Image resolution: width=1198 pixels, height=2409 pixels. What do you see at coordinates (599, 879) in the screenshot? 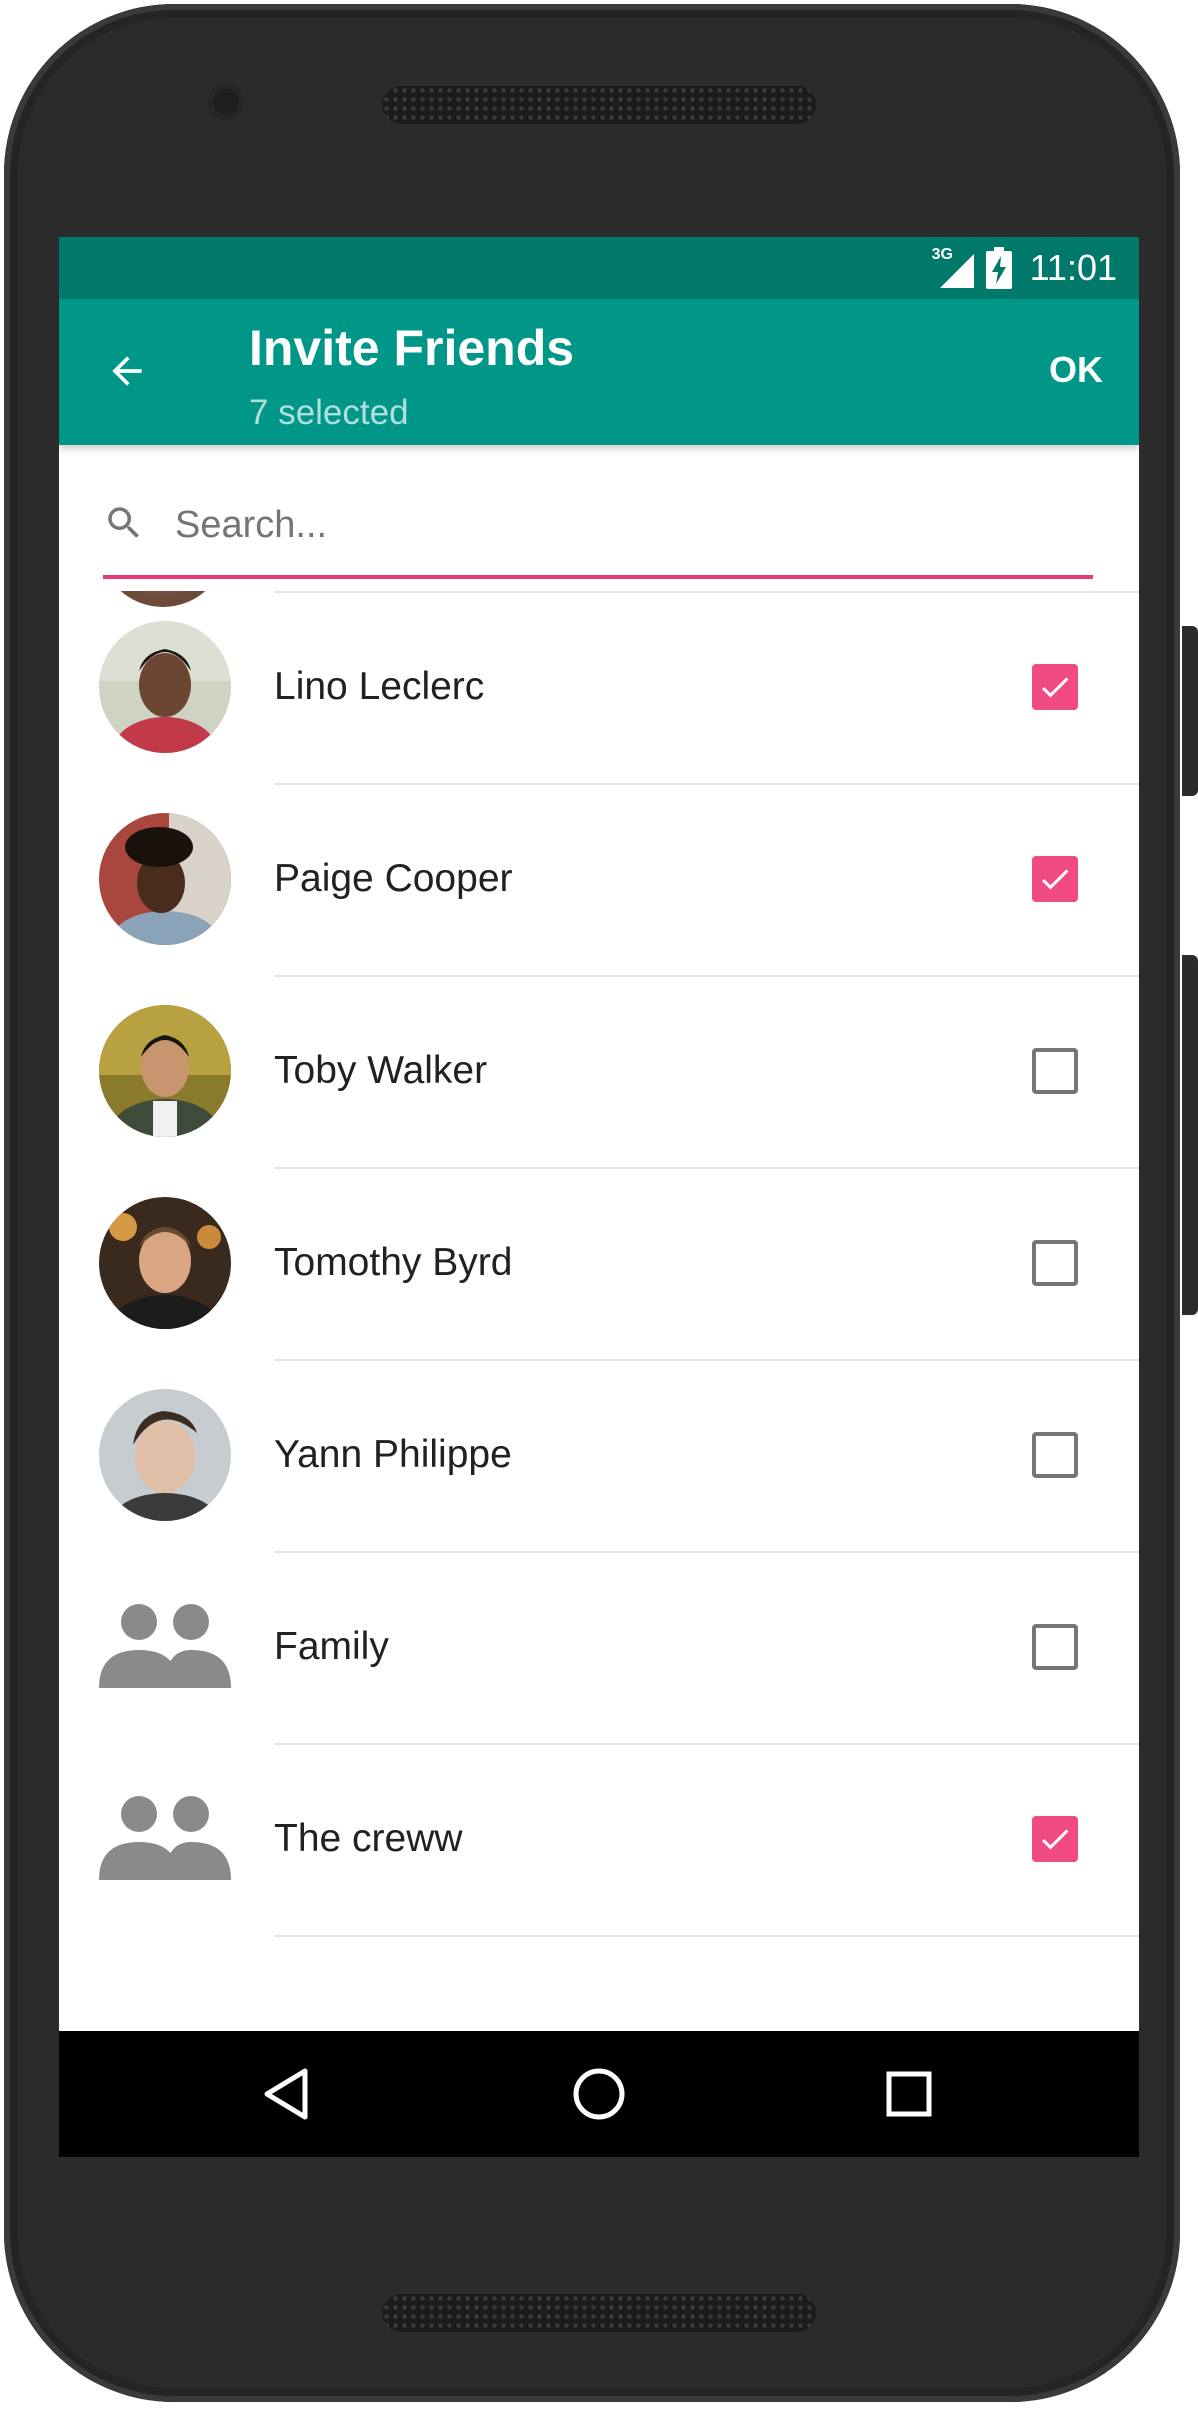
I see `list-item: Paige Cooper` at bounding box center [599, 879].